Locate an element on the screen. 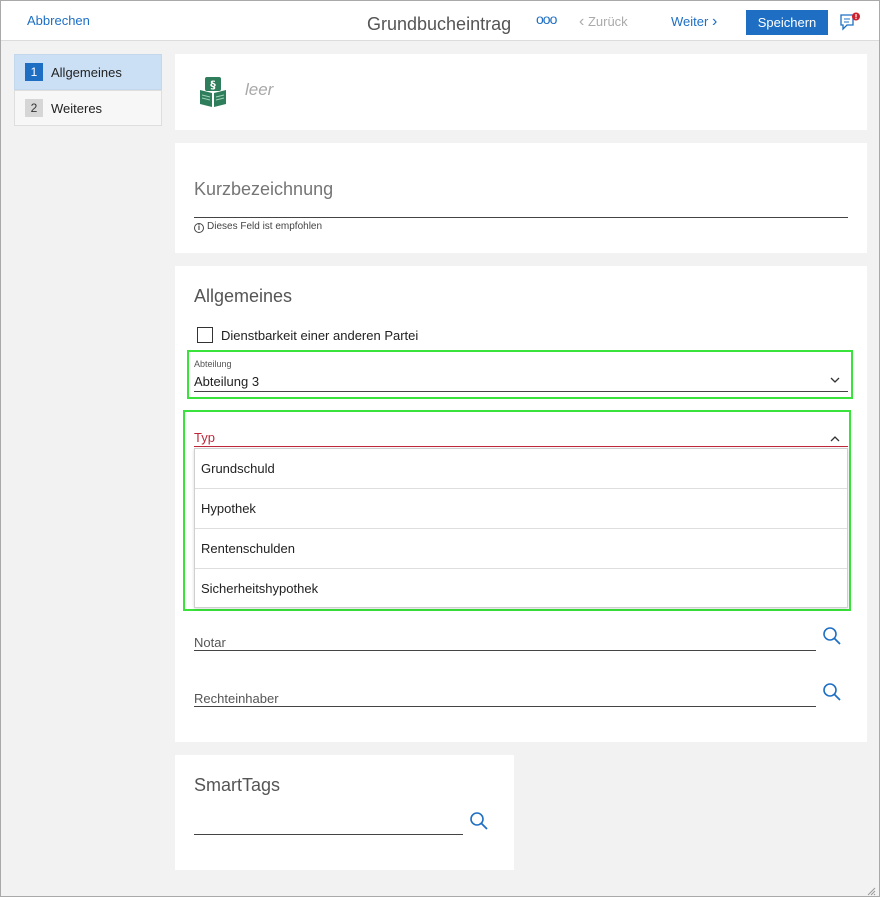 This screenshot has width=880, height=897. servitude-checkbox is located at coordinates (205, 335).